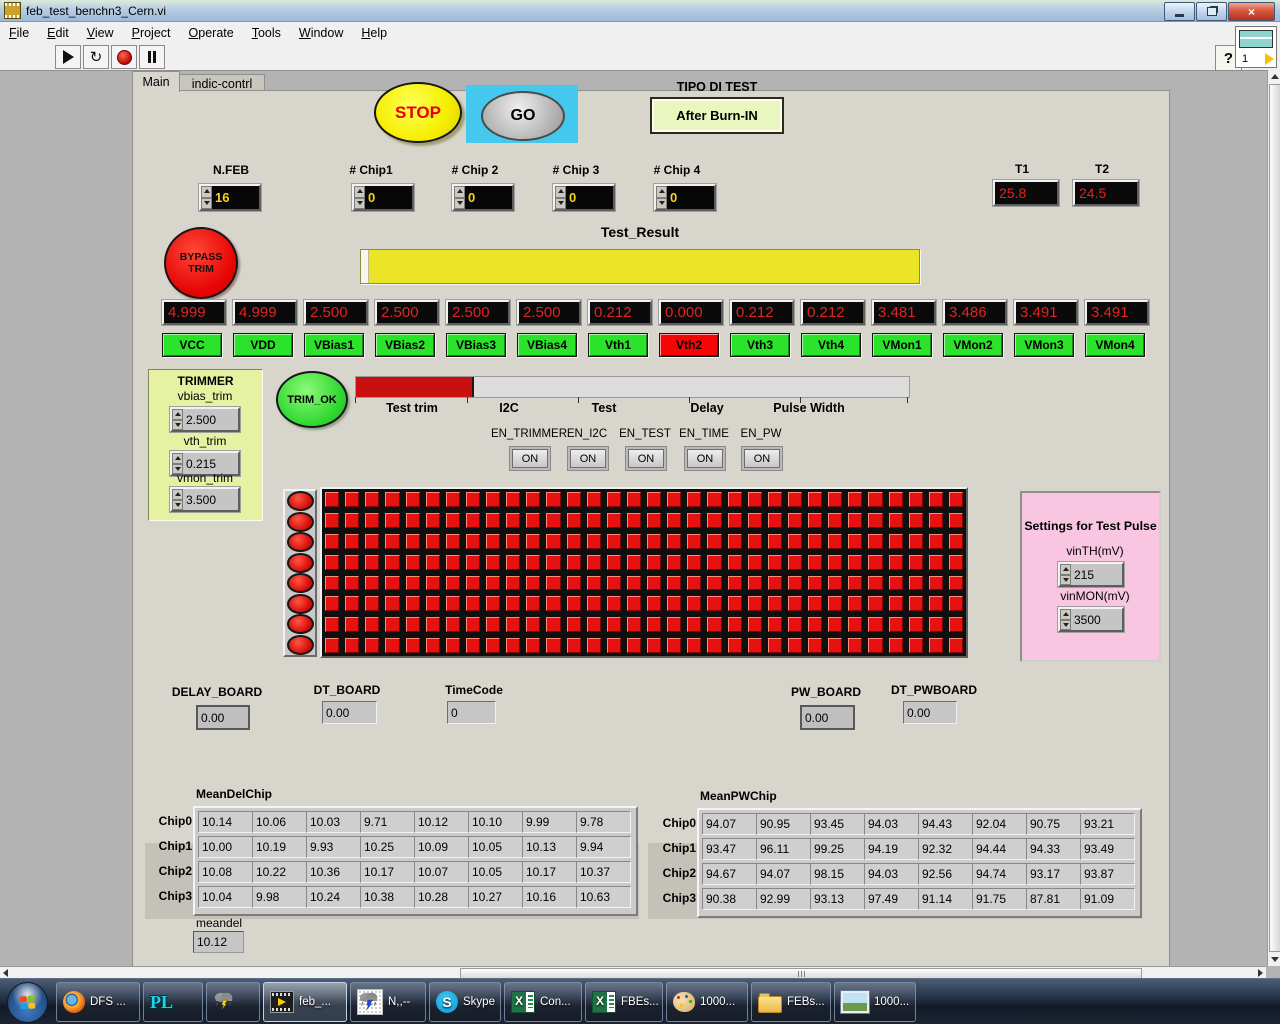  Describe the element at coordinates (523, 116) in the screenshot. I see `go-button: GO` at that location.